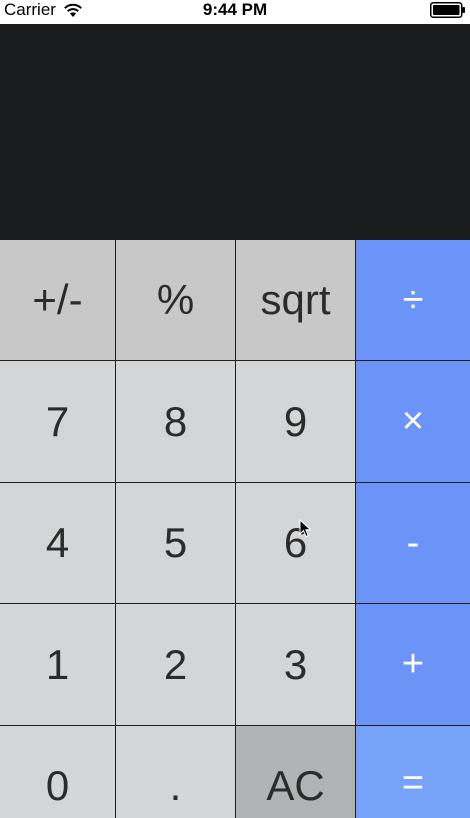 Image resolution: width=470 pixels, height=818 pixels. Describe the element at coordinates (295, 543) in the screenshot. I see `digit-6-button: 6` at that location.